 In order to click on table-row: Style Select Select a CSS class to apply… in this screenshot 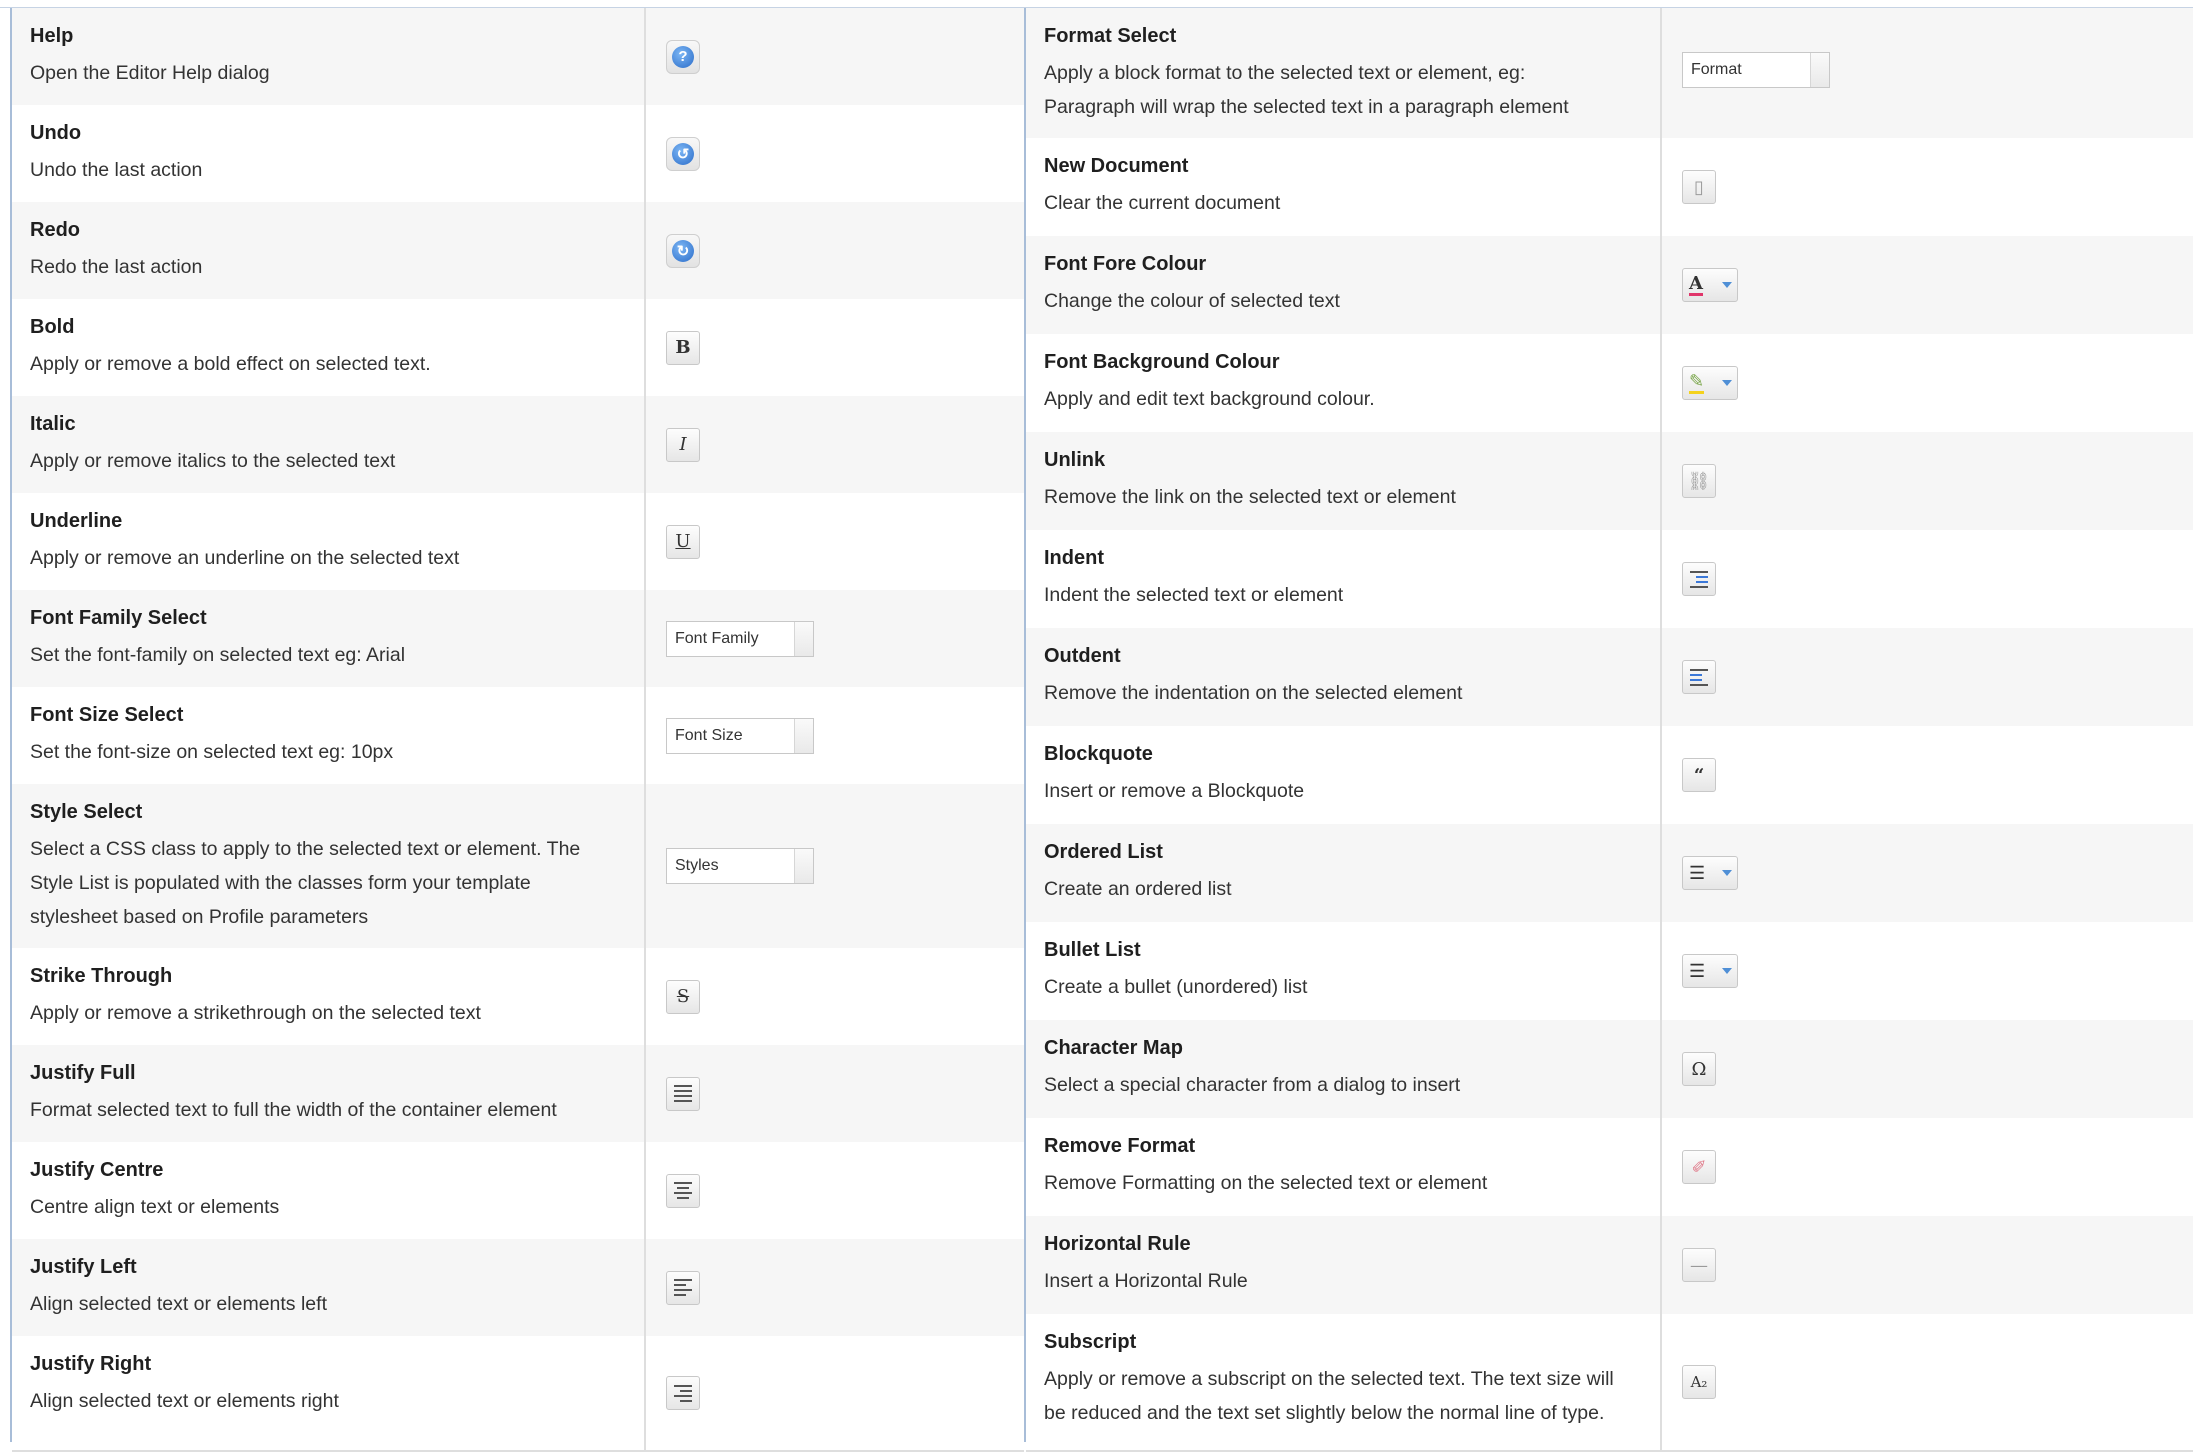, I will do `click(518, 867)`.